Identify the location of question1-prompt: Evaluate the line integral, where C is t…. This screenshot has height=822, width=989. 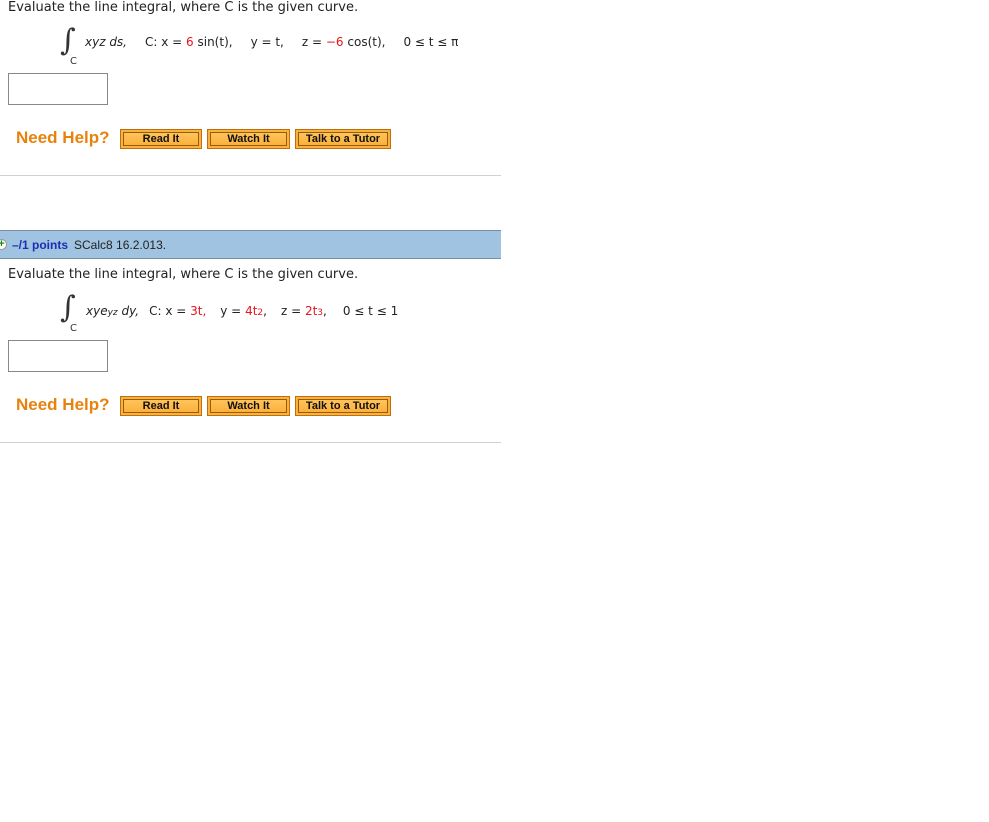
(183, 7).